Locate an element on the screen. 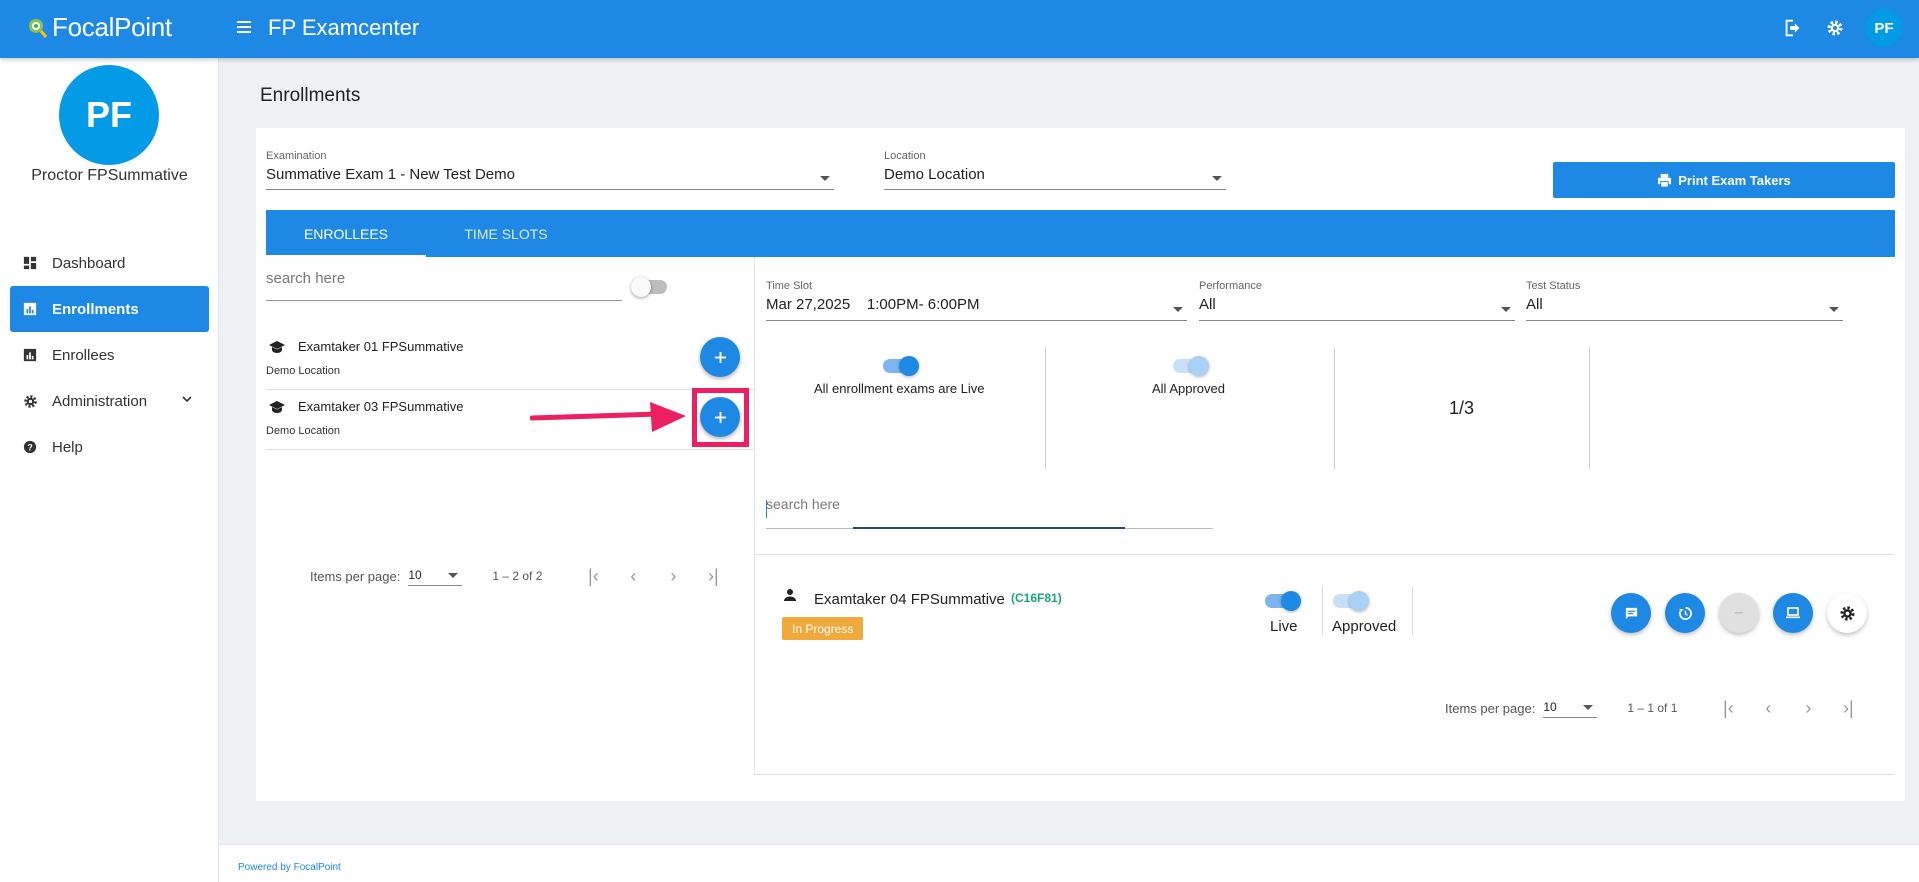 The height and width of the screenshot is (882, 1919). gear-icon is located at coordinates (1847, 613).